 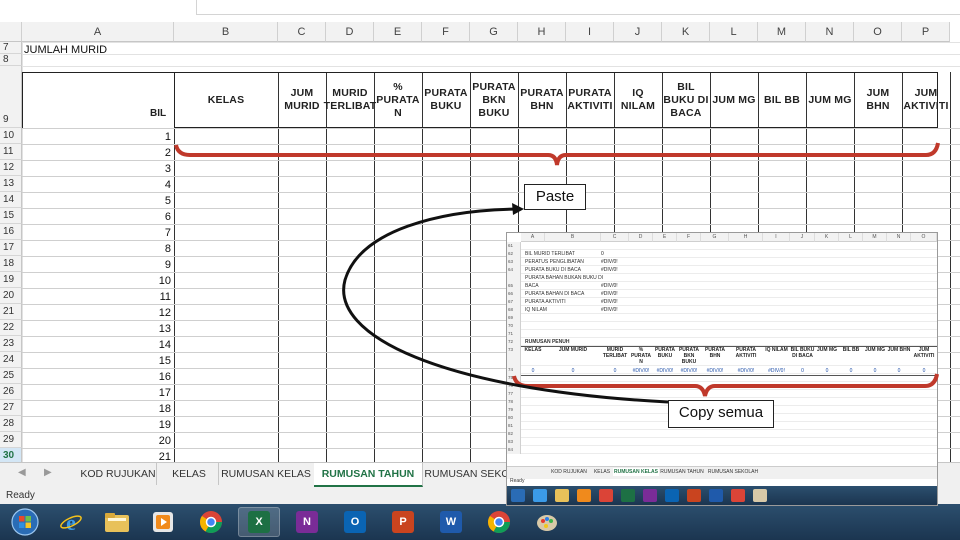 What do you see at coordinates (721, 414) in the screenshot?
I see `copy-label: Copy semua` at bounding box center [721, 414].